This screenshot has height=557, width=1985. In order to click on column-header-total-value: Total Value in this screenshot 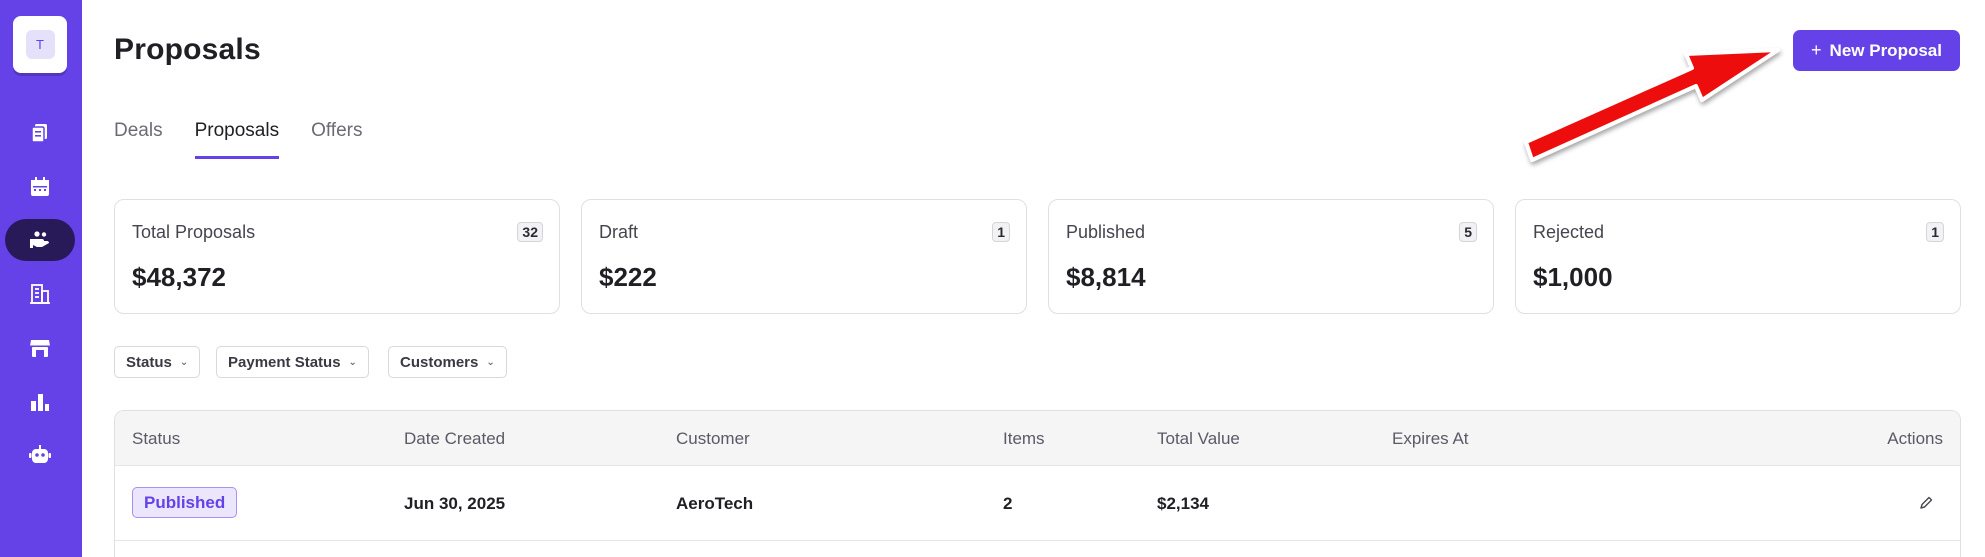, I will do `click(1198, 439)`.